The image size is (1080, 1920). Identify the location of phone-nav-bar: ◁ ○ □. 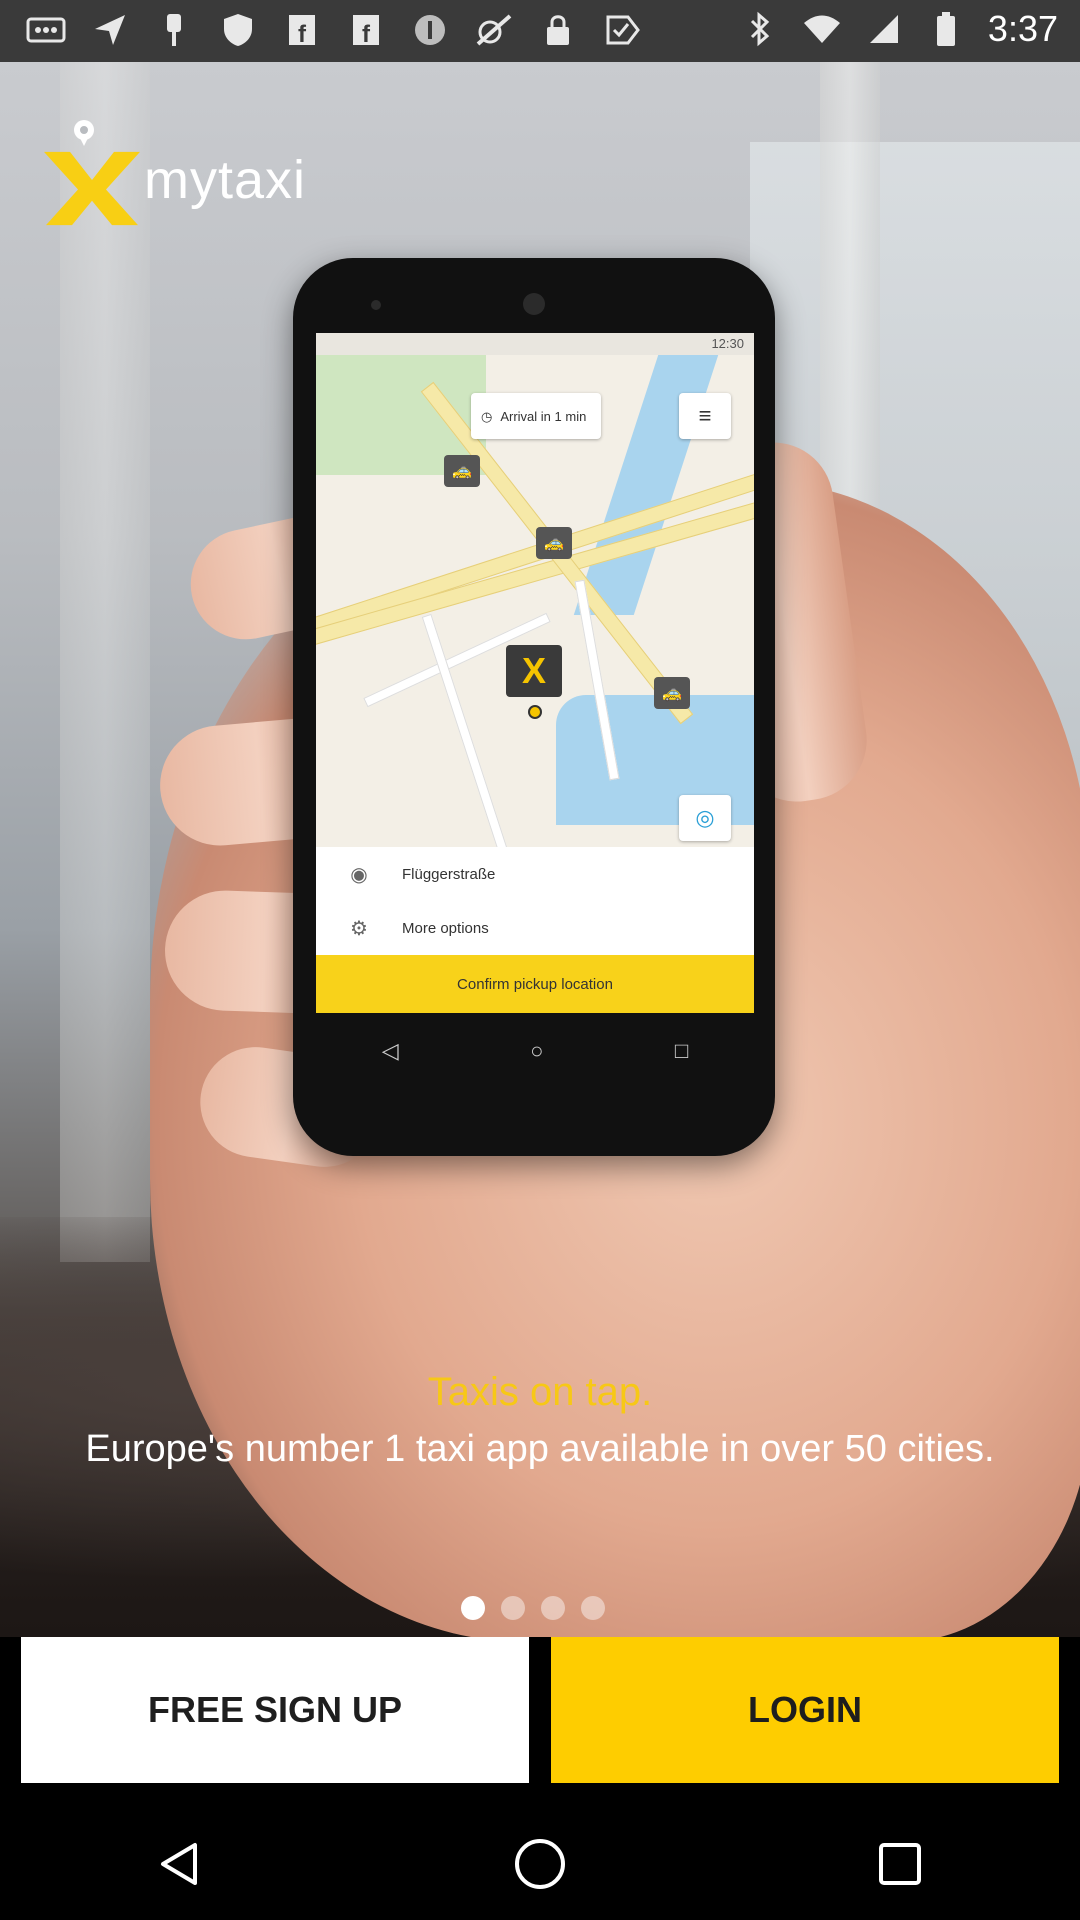
(535, 1051).